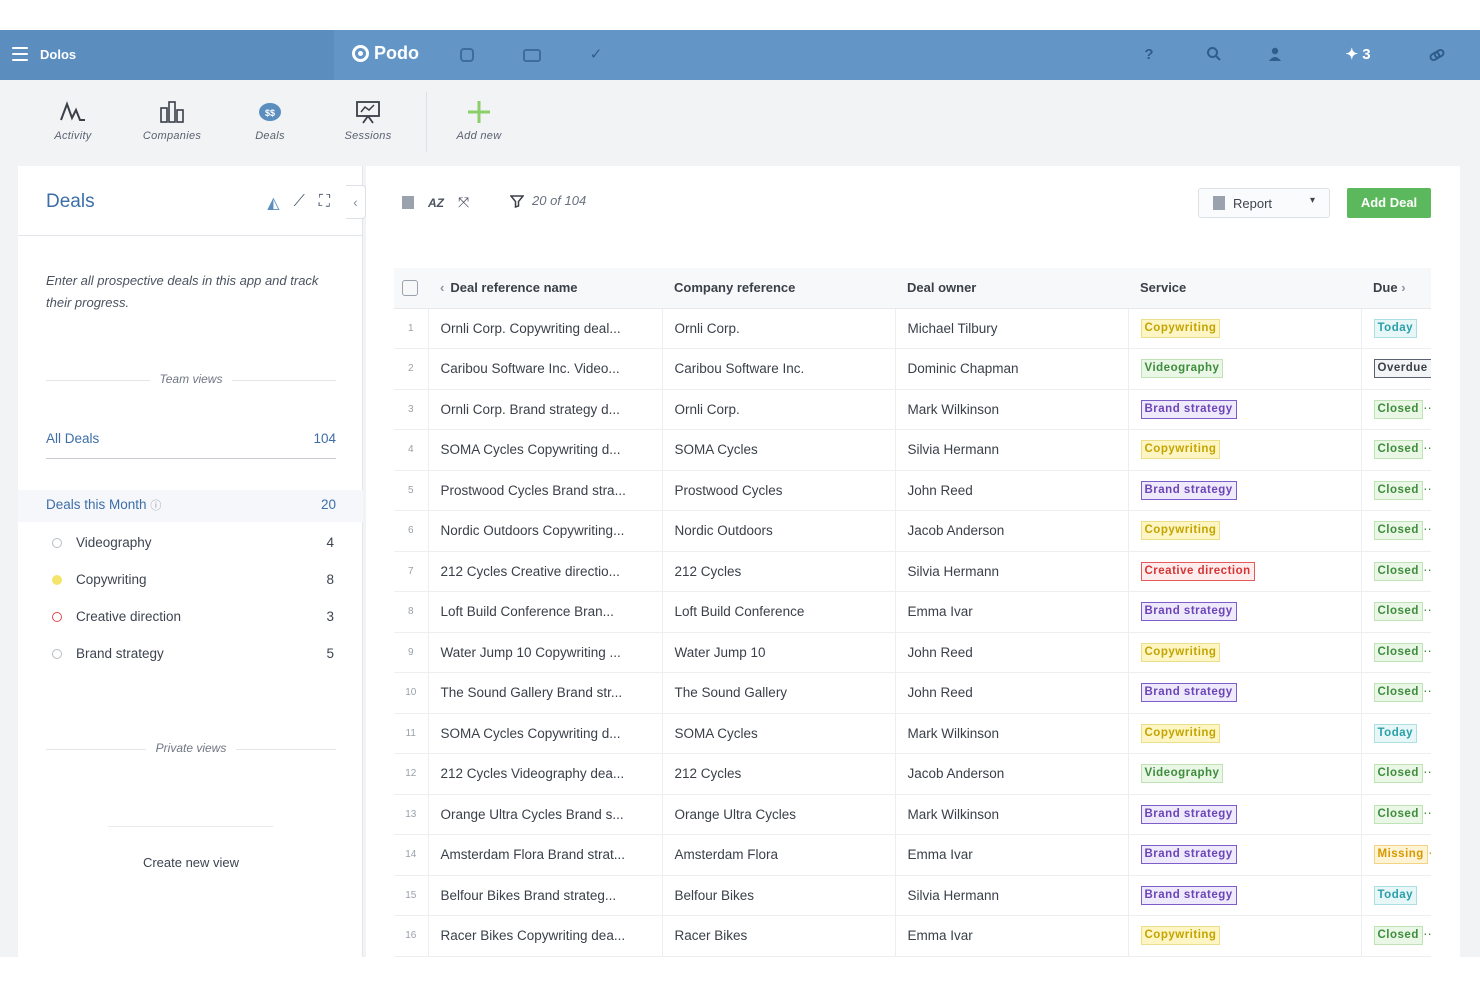 The width and height of the screenshot is (1480, 987). What do you see at coordinates (436, 203) in the screenshot?
I see `sort-icon: AZ` at bounding box center [436, 203].